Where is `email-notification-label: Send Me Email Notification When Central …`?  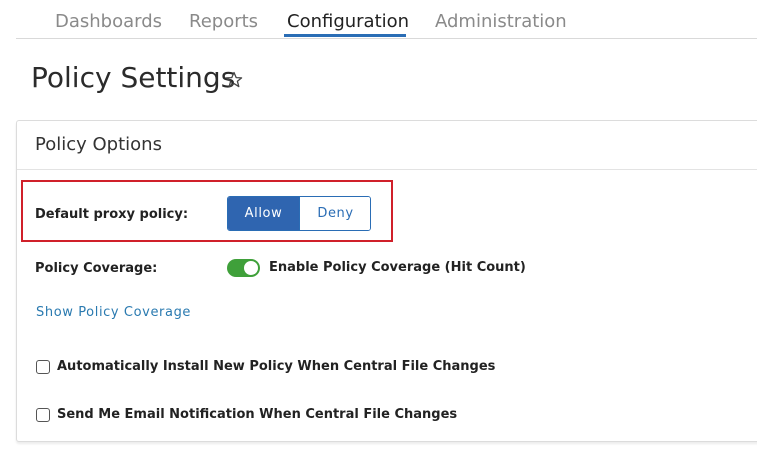 email-notification-label: Send Me Email Notification When Central … is located at coordinates (257, 414).